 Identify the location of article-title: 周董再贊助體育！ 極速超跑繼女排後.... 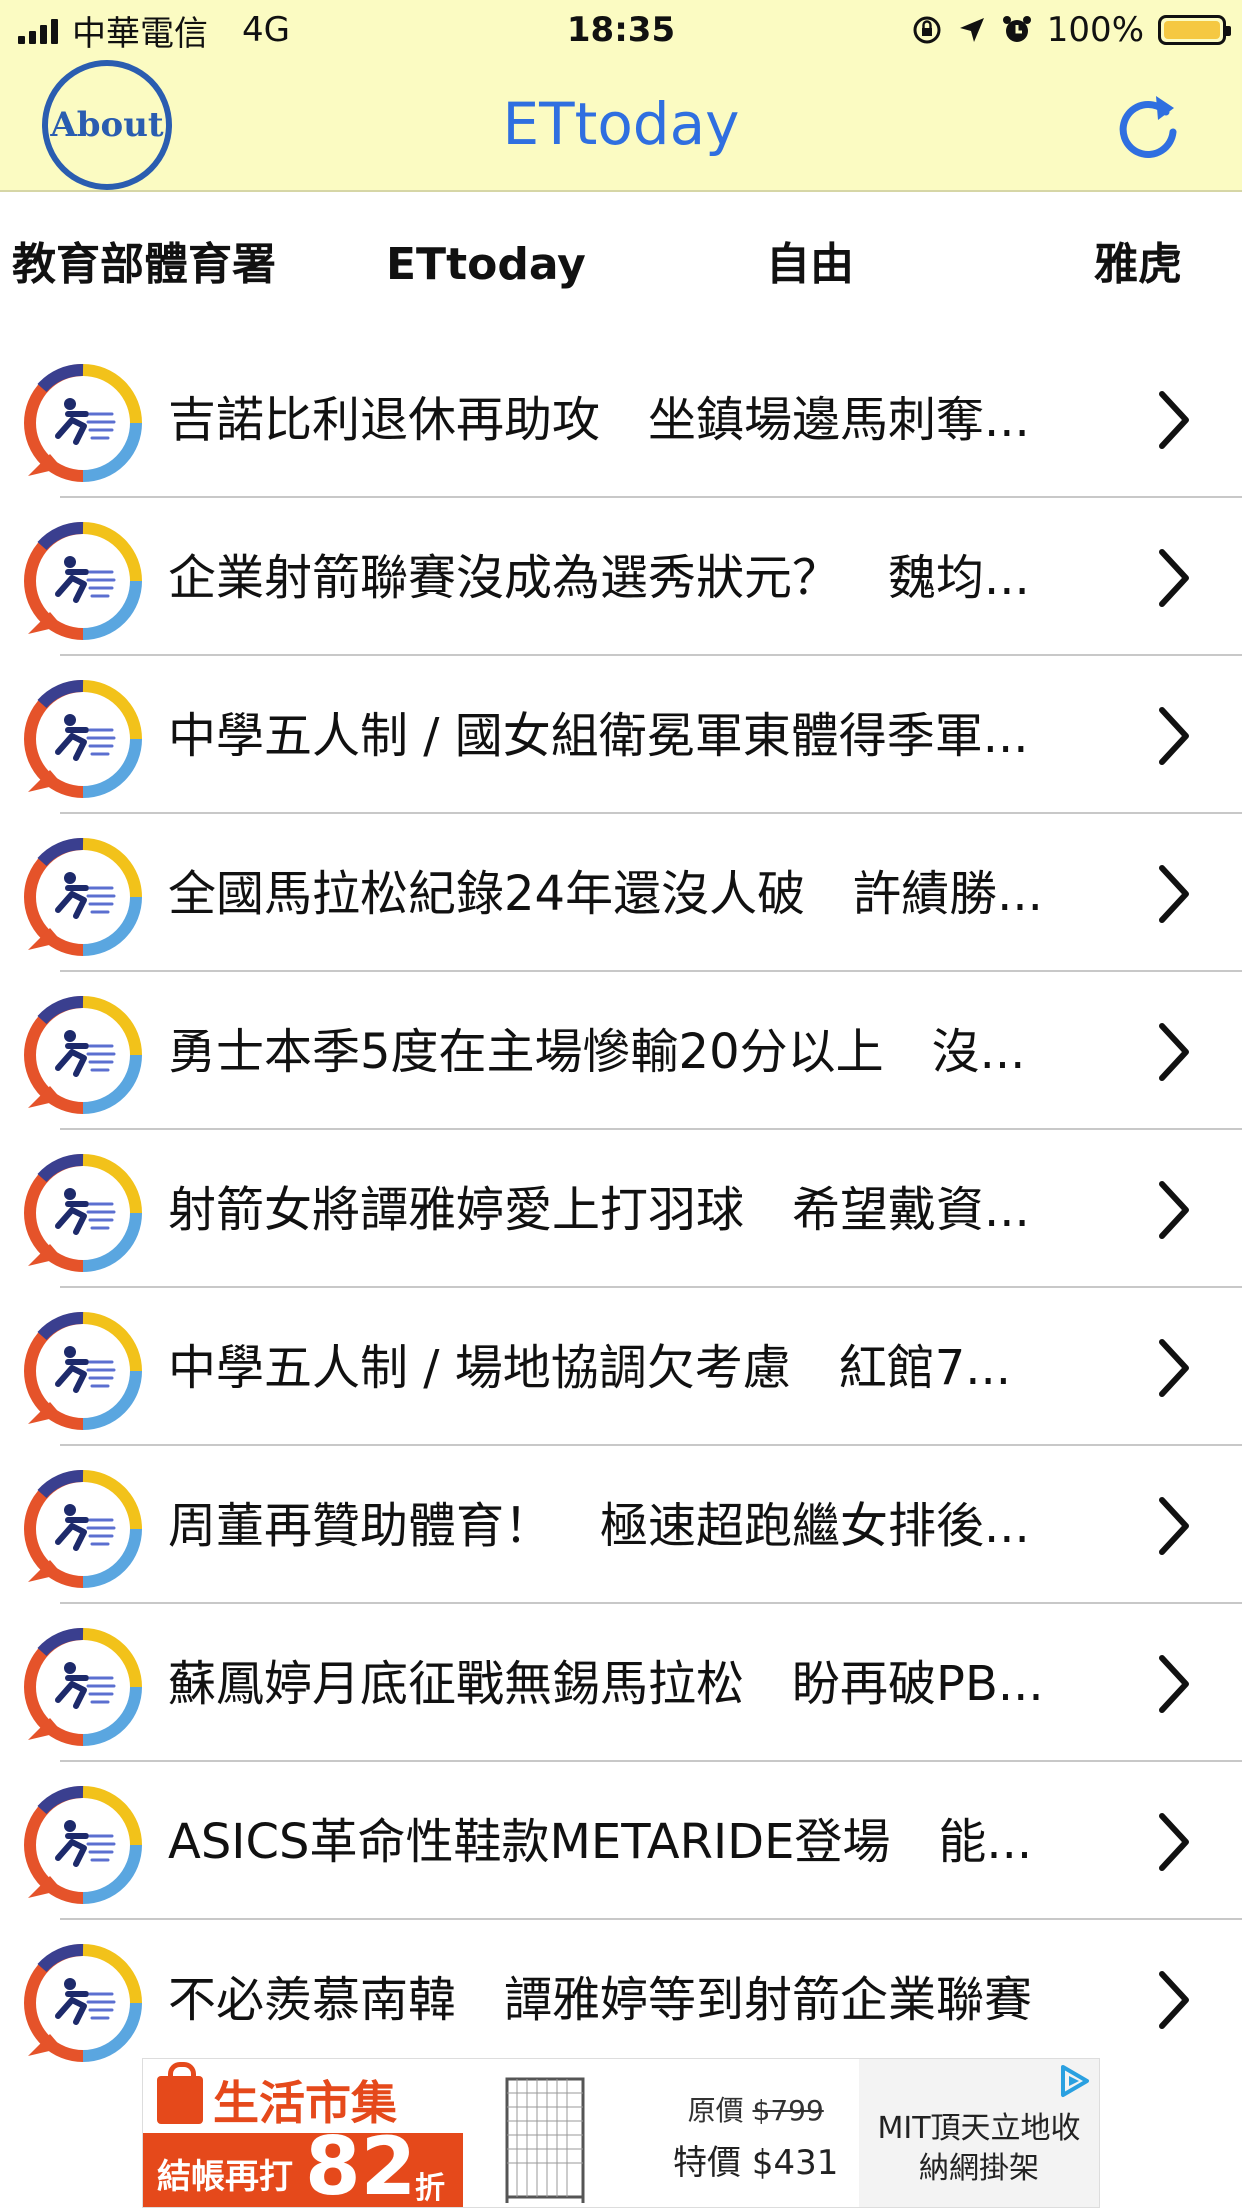
(599, 1526).